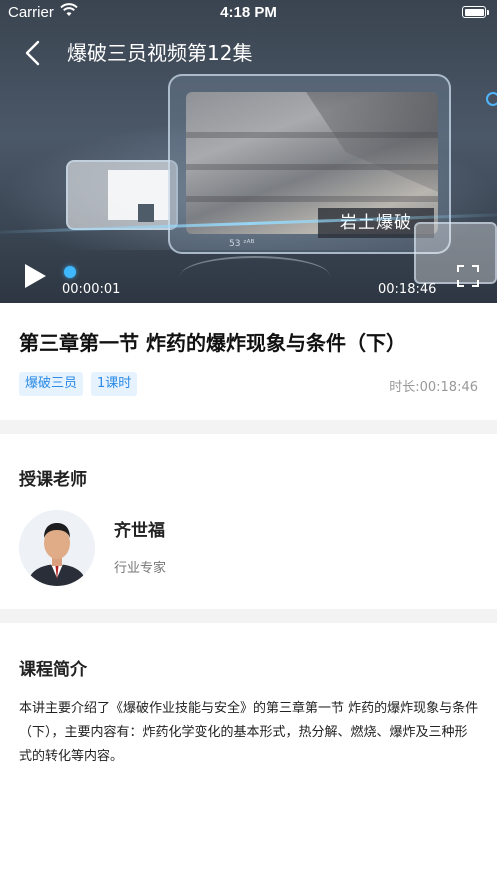 This screenshot has width=497, height=883. I want to click on teacher-section-heading: 授课老师, so click(53, 480).